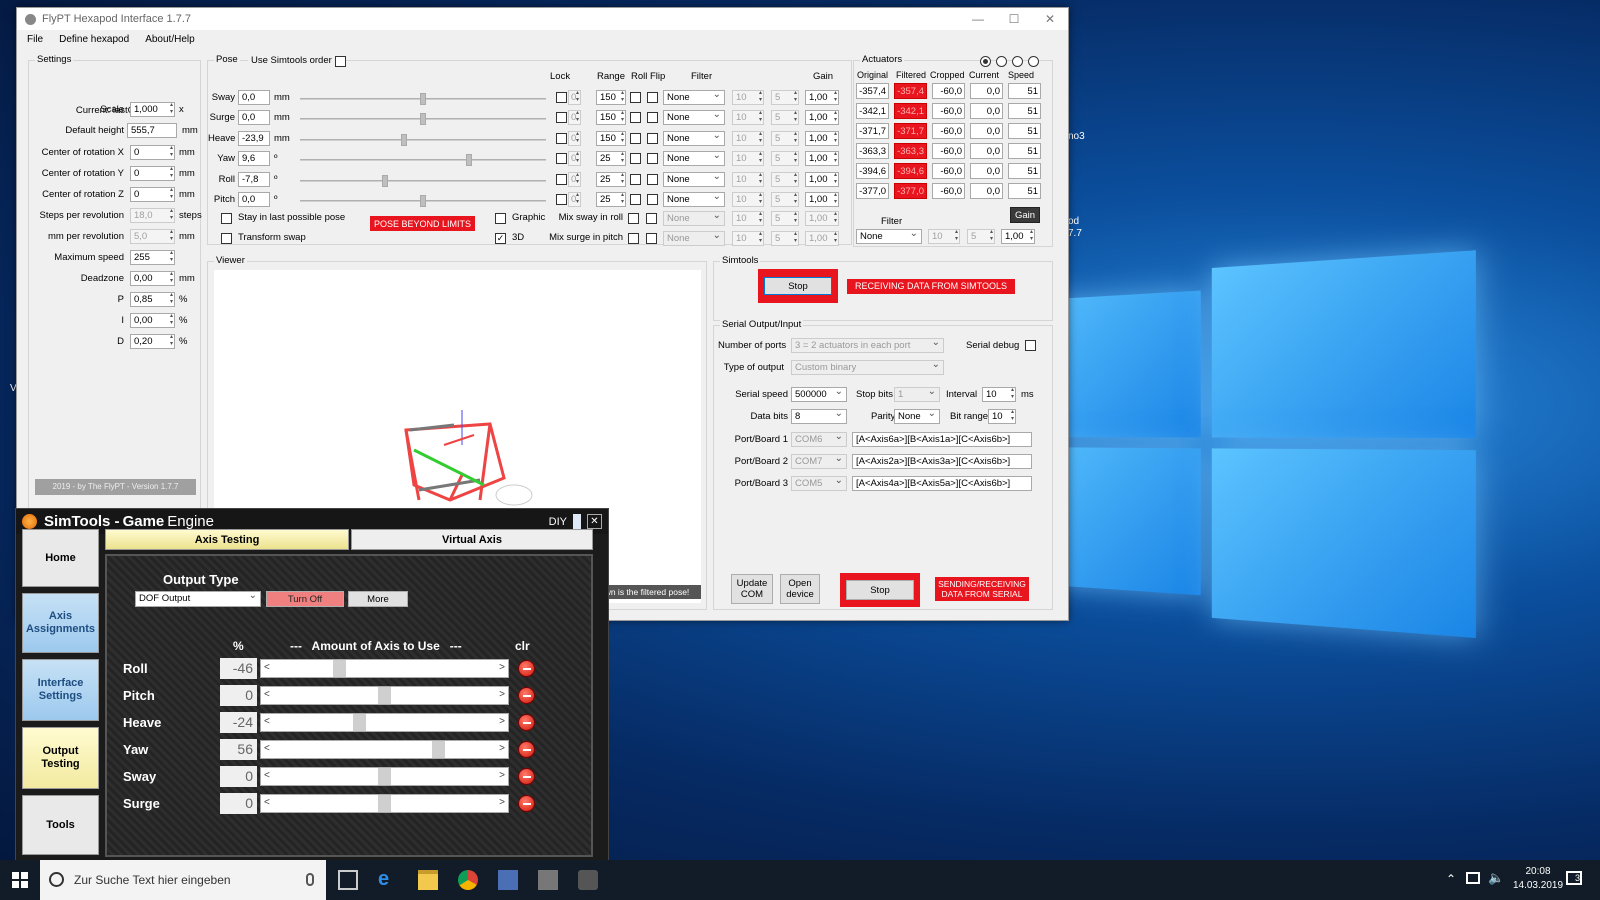  Describe the element at coordinates (183, 880) in the screenshot. I see `taskbar-search-box: Zur Suche Text hier eingeben` at that location.